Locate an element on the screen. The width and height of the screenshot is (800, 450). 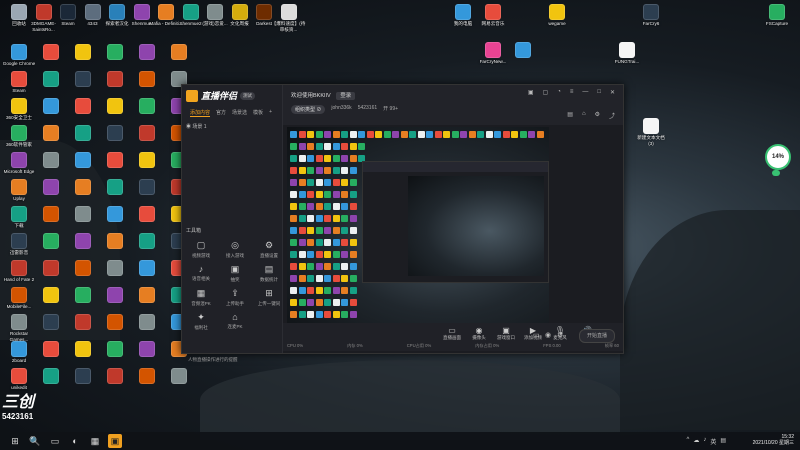
tool-button: ⌂ 连麦PK is located at coordinates (235, 321).